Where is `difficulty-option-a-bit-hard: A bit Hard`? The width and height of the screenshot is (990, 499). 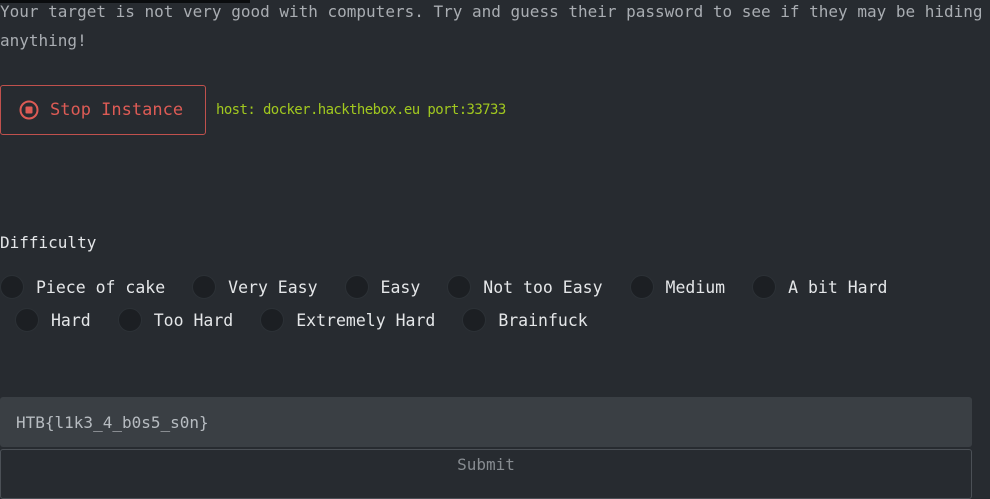 difficulty-option-a-bit-hard: A bit Hard is located at coordinates (819, 287).